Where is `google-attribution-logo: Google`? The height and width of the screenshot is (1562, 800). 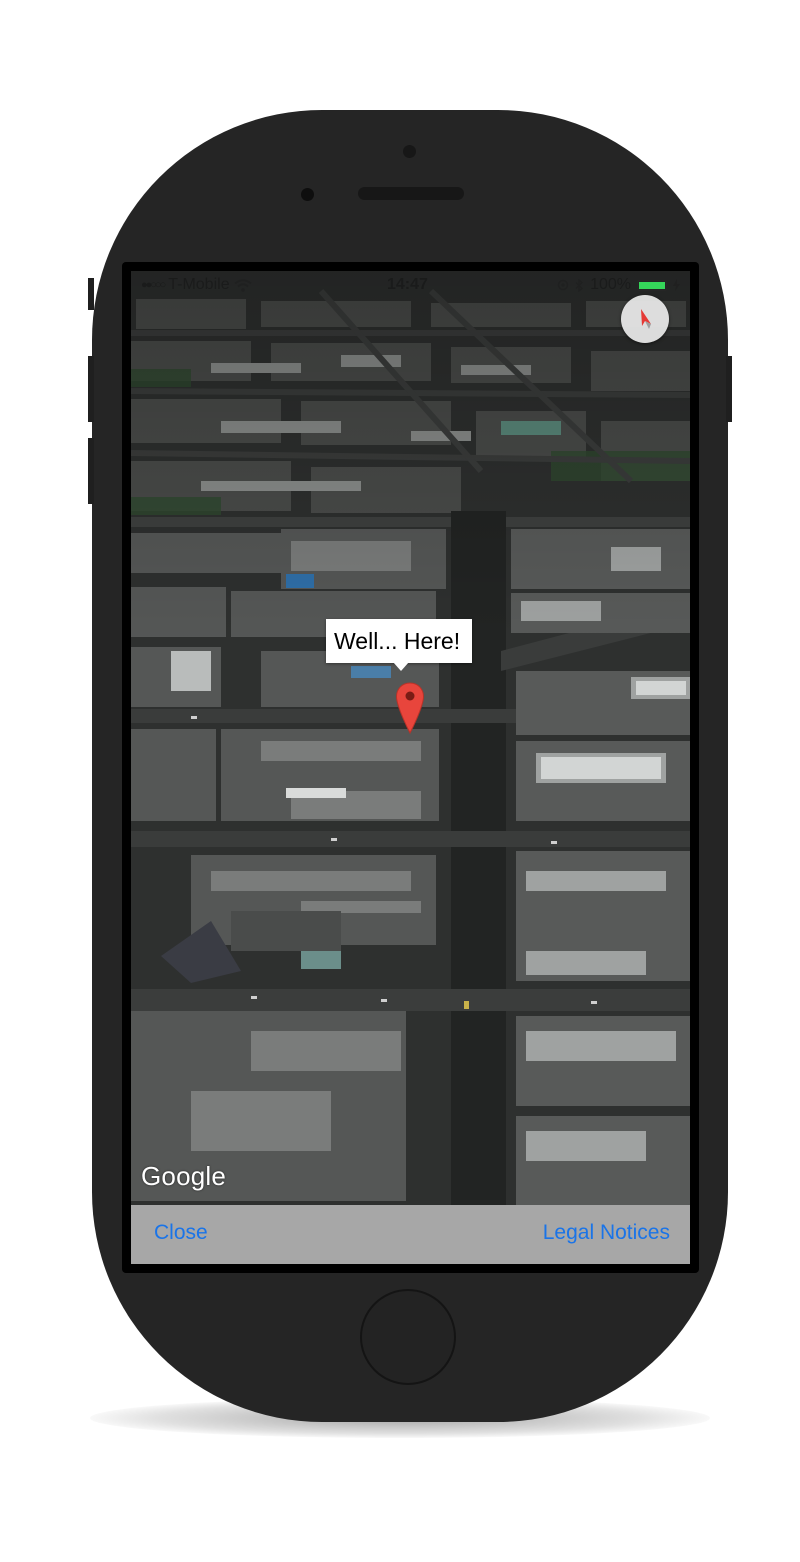
google-attribution-logo: Google is located at coordinates (184, 1176).